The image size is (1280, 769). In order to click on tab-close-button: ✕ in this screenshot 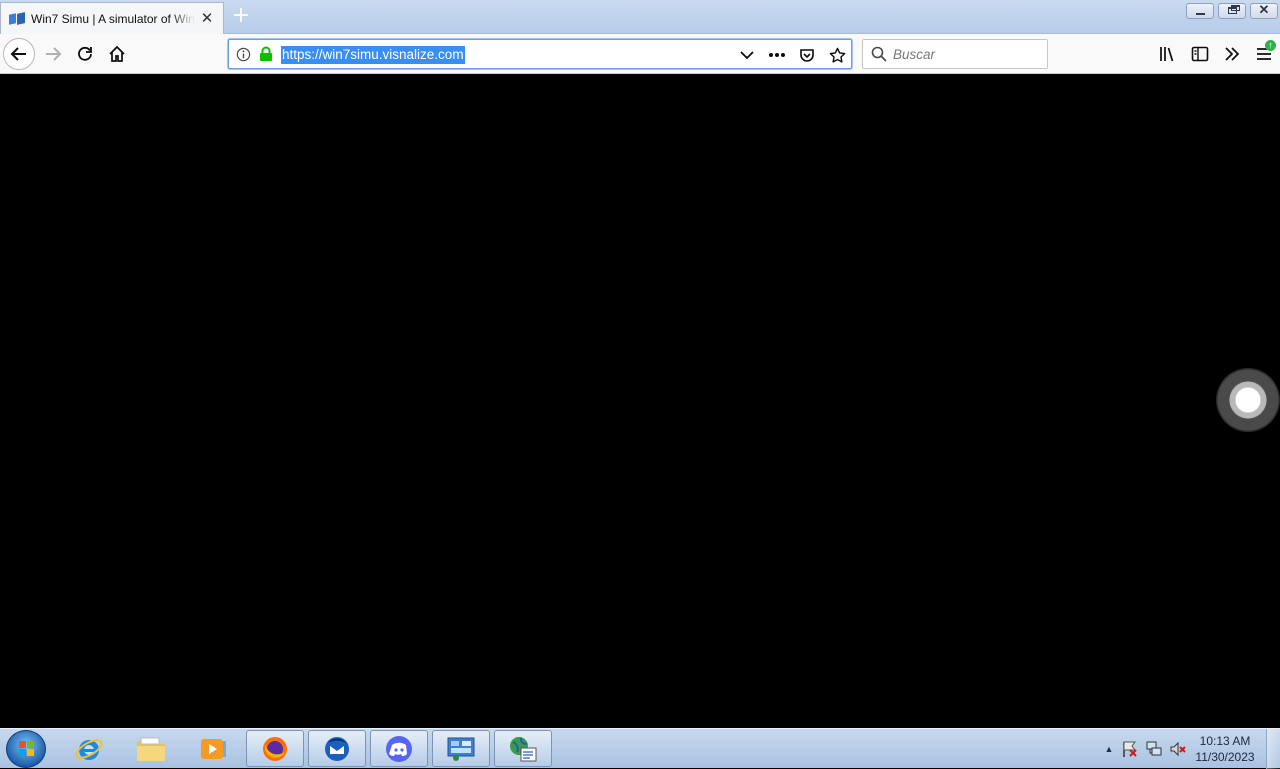, I will do `click(207, 18)`.